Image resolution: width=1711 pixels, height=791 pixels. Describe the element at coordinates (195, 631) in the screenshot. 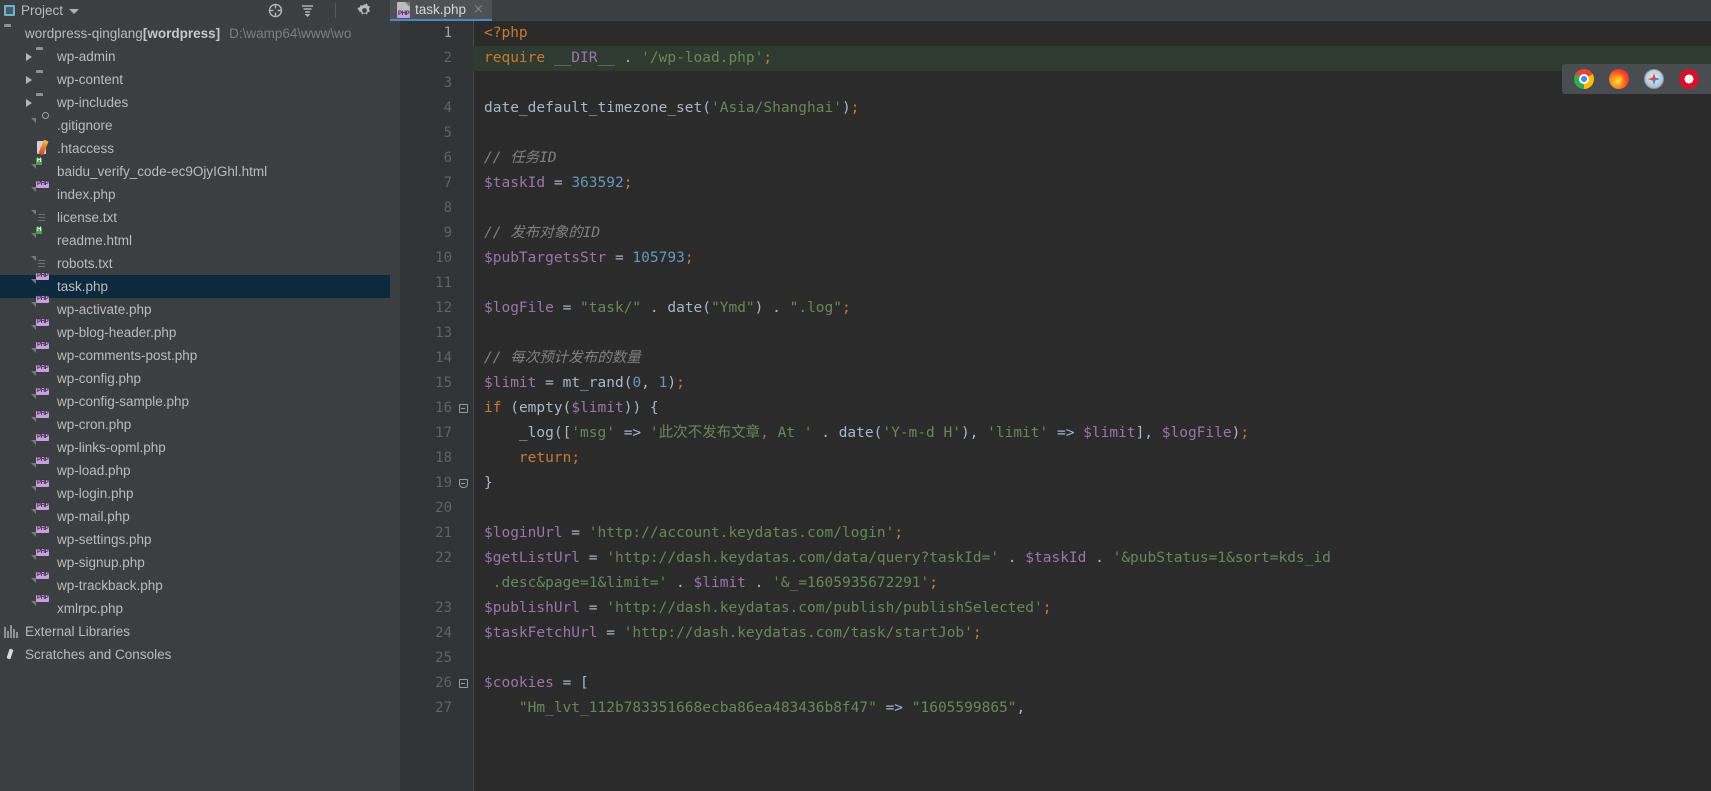

I see `tree-item-external-libraries: External Libraries` at that location.